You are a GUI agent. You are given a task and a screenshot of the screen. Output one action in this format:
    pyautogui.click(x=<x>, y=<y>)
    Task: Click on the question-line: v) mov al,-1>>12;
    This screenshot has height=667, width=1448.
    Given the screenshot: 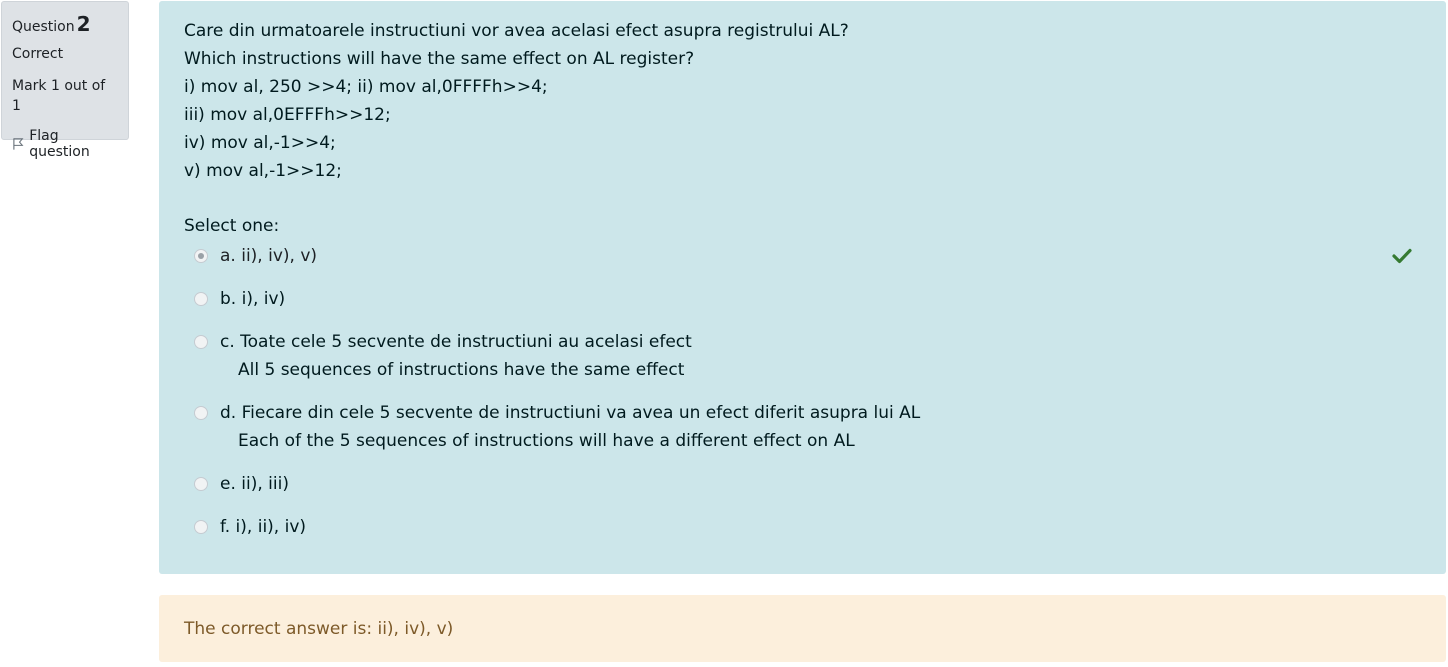 What is the action you would take?
    pyautogui.click(x=263, y=171)
    